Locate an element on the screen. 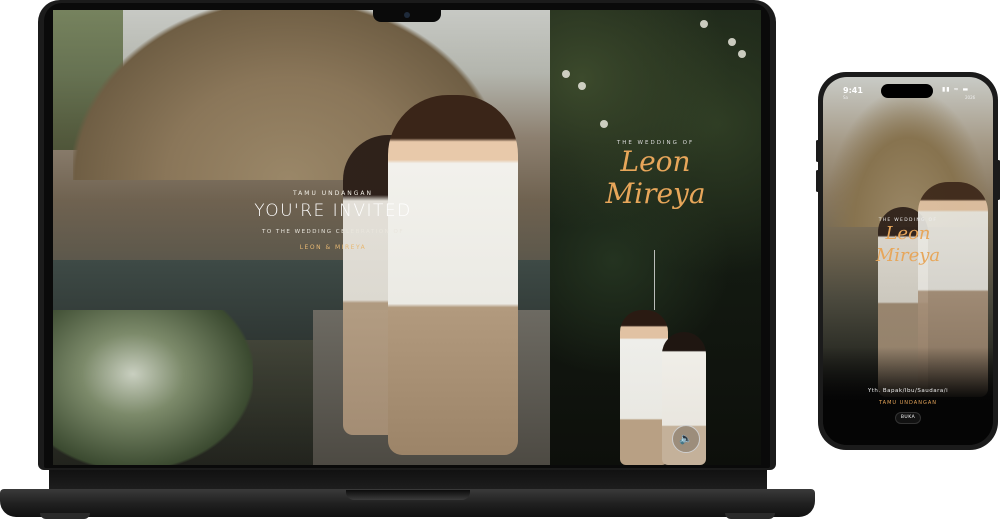 This screenshot has width=1000, height=523. groom-name-script: Leon is located at coordinates (655, 161).